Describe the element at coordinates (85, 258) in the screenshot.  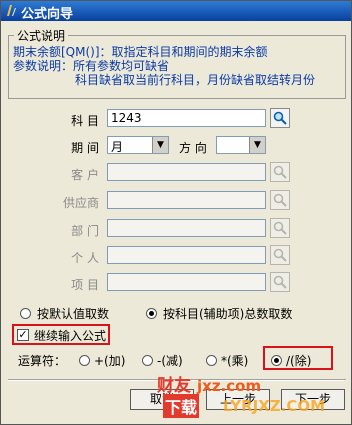
I see `person-label: 个 人` at that location.